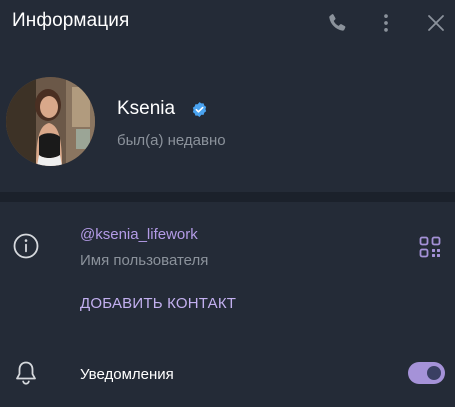 The width and height of the screenshot is (455, 407). Describe the element at coordinates (171, 140) in the screenshot. I see `profile-status: был(а) недавно` at that location.